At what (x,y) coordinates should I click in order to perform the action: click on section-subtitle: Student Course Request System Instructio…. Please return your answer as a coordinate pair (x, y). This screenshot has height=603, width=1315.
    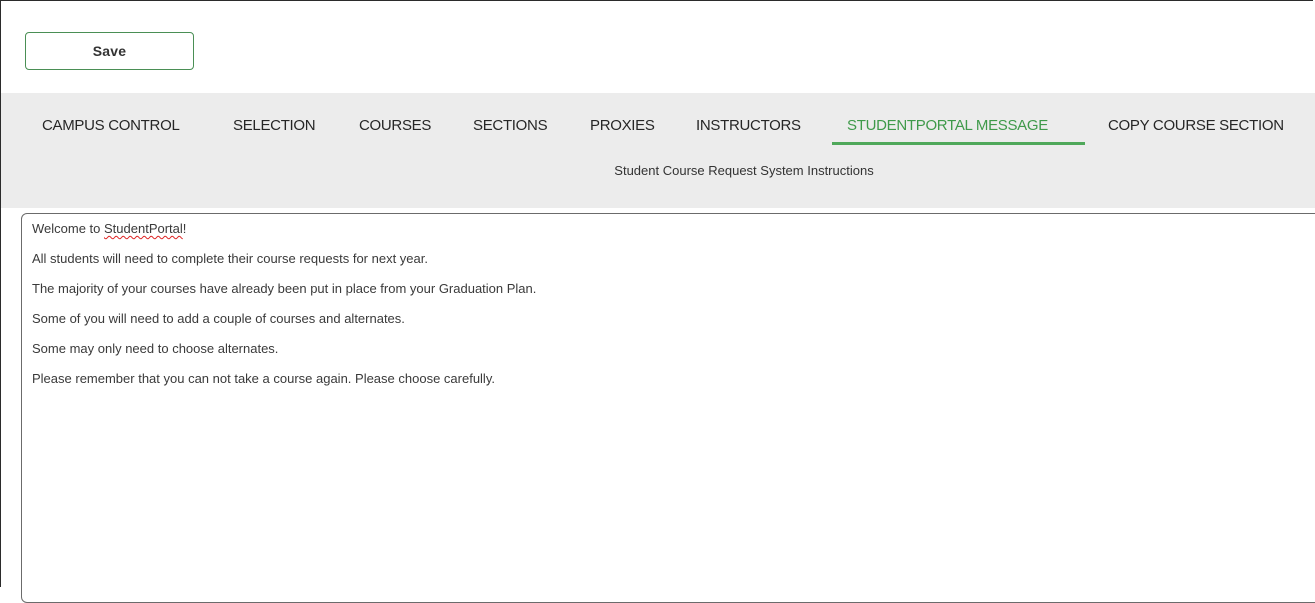
    Looking at the image, I should click on (744, 170).